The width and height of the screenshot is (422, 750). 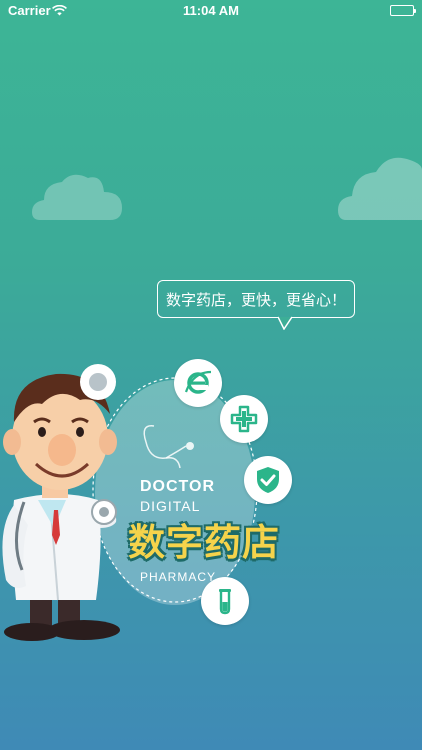 I want to click on browser-e-icon, so click(x=198, y=383).